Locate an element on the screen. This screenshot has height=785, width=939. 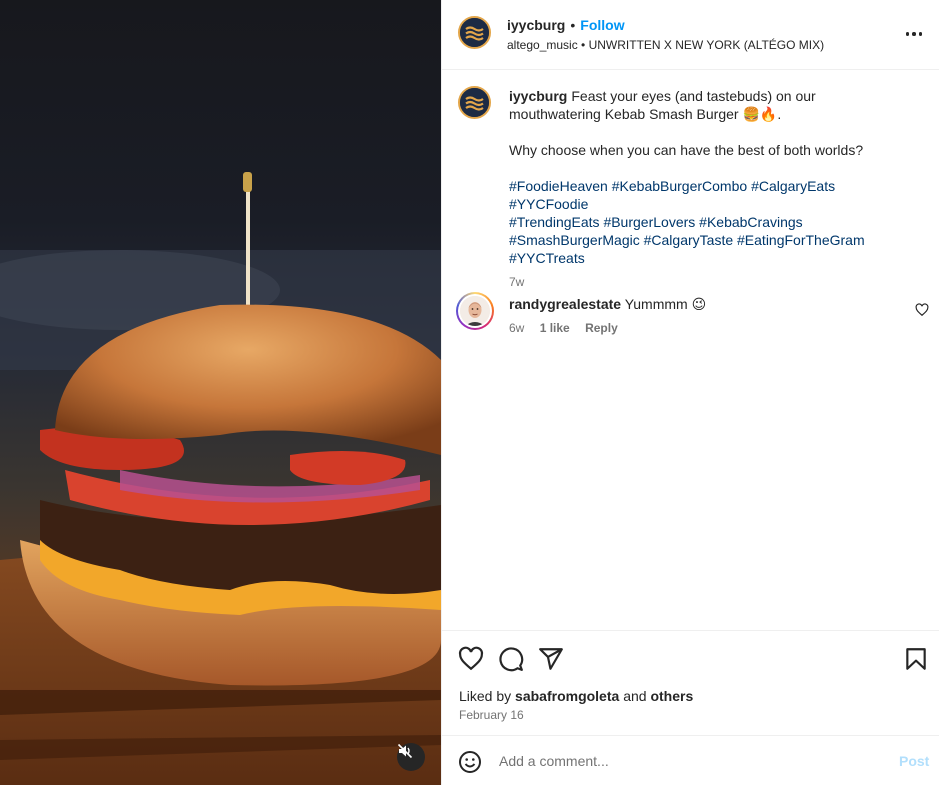
account-avatar is located at coordinates (474, 32).